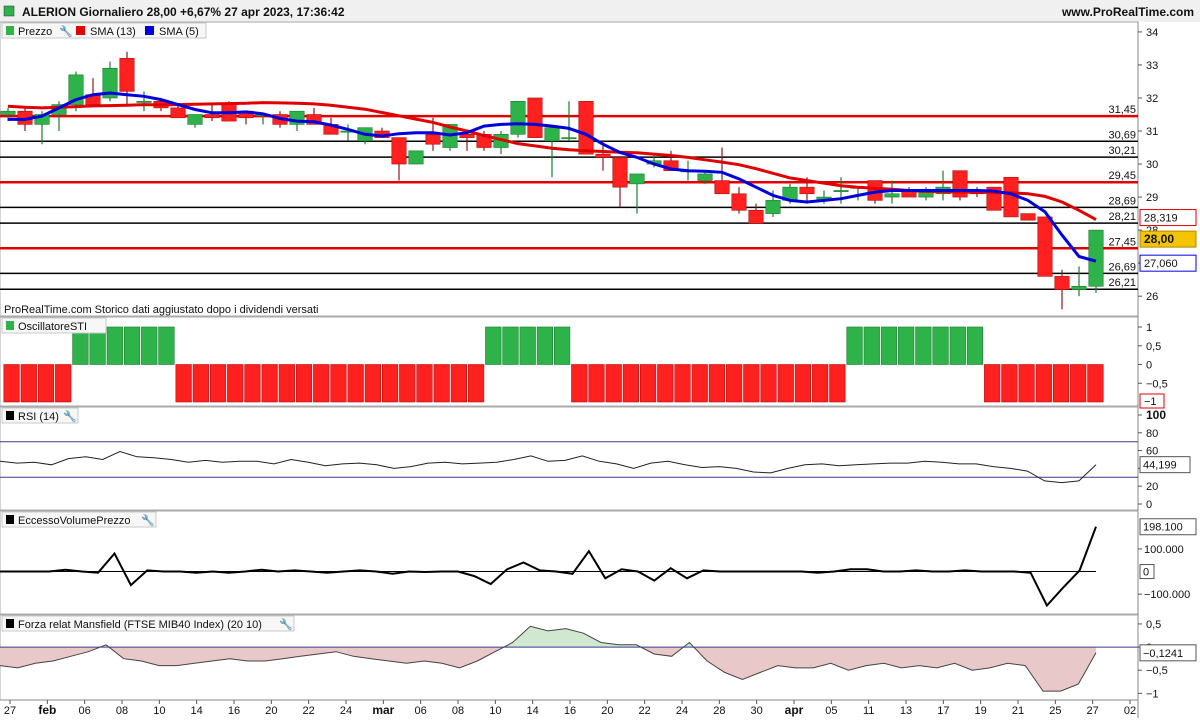 This screenshot has width=1200, height=720. What do you see at coordinates (35, 32) in the screenshot?
I see `legend-price: Prezzo` at bounding box center [35, 32].